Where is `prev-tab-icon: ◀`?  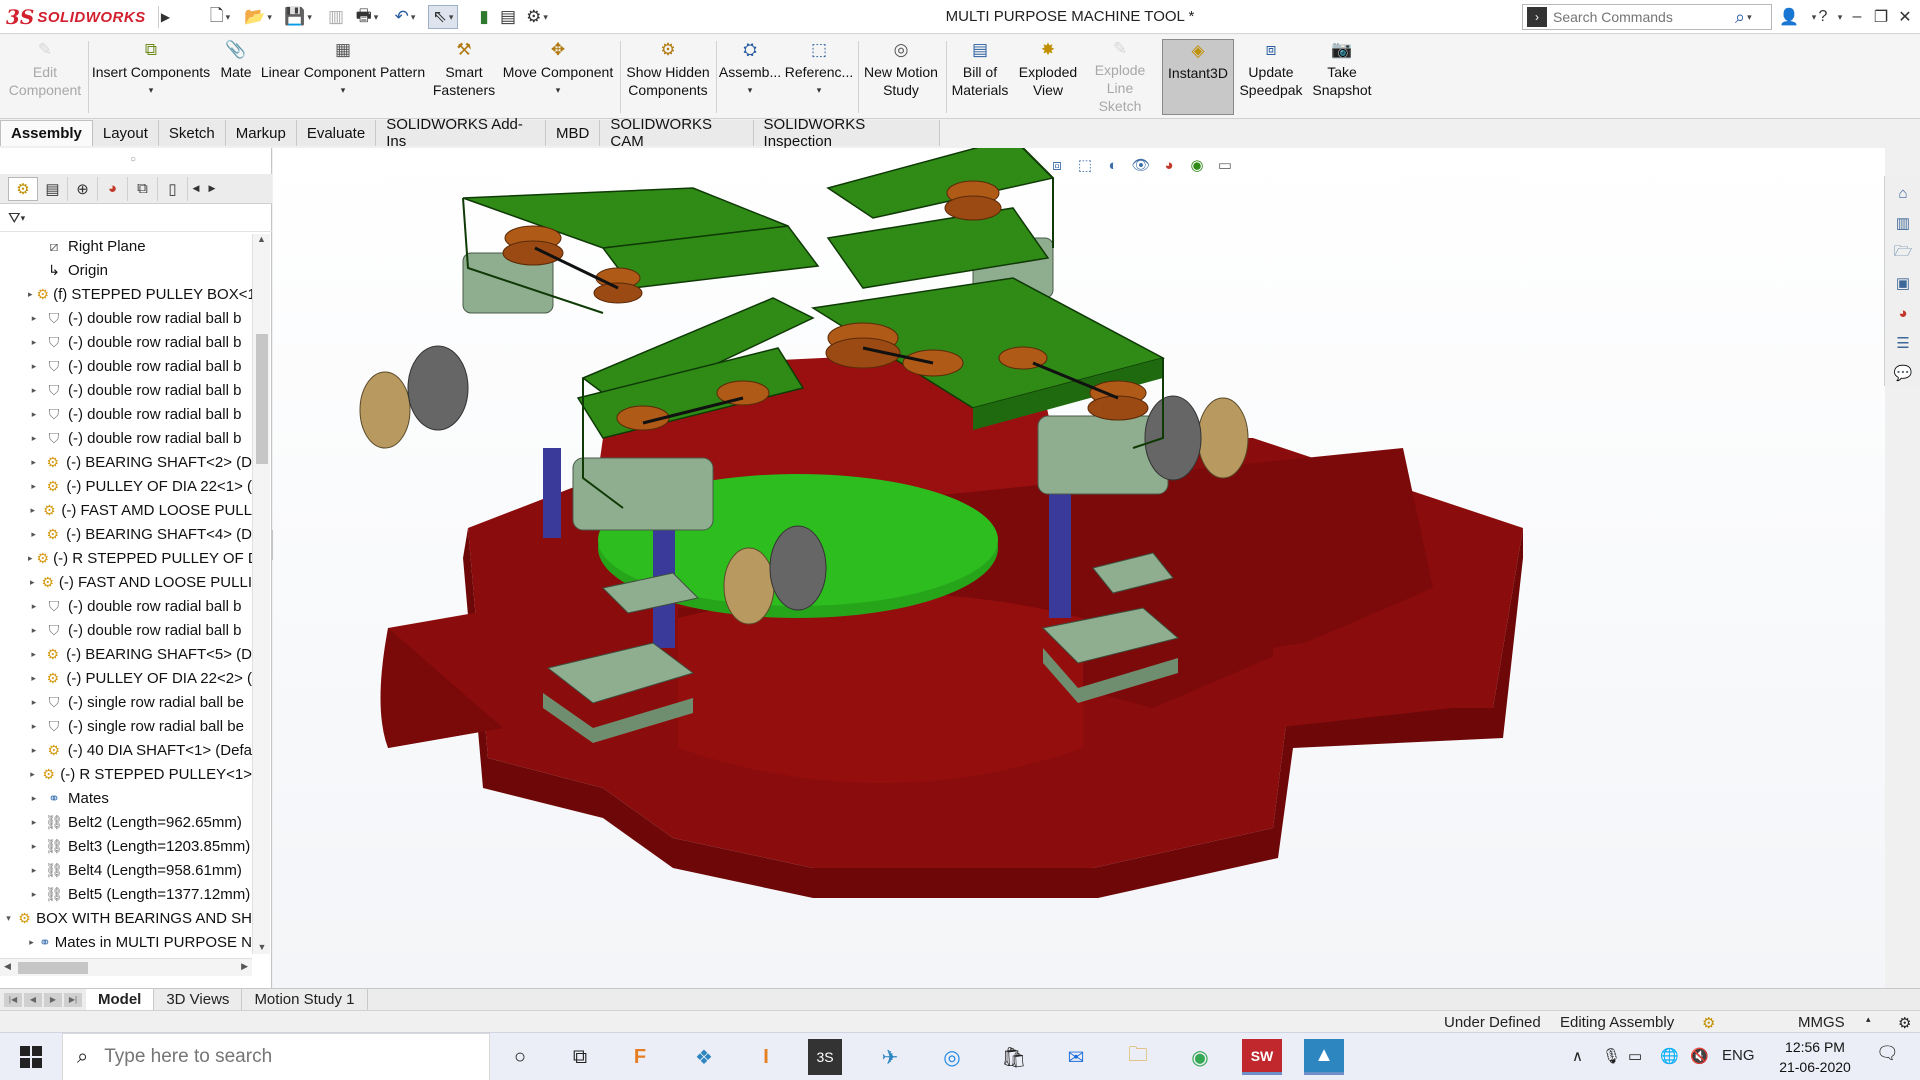
prev-tab-icon: ◀ is located at coordinates (33, 999).